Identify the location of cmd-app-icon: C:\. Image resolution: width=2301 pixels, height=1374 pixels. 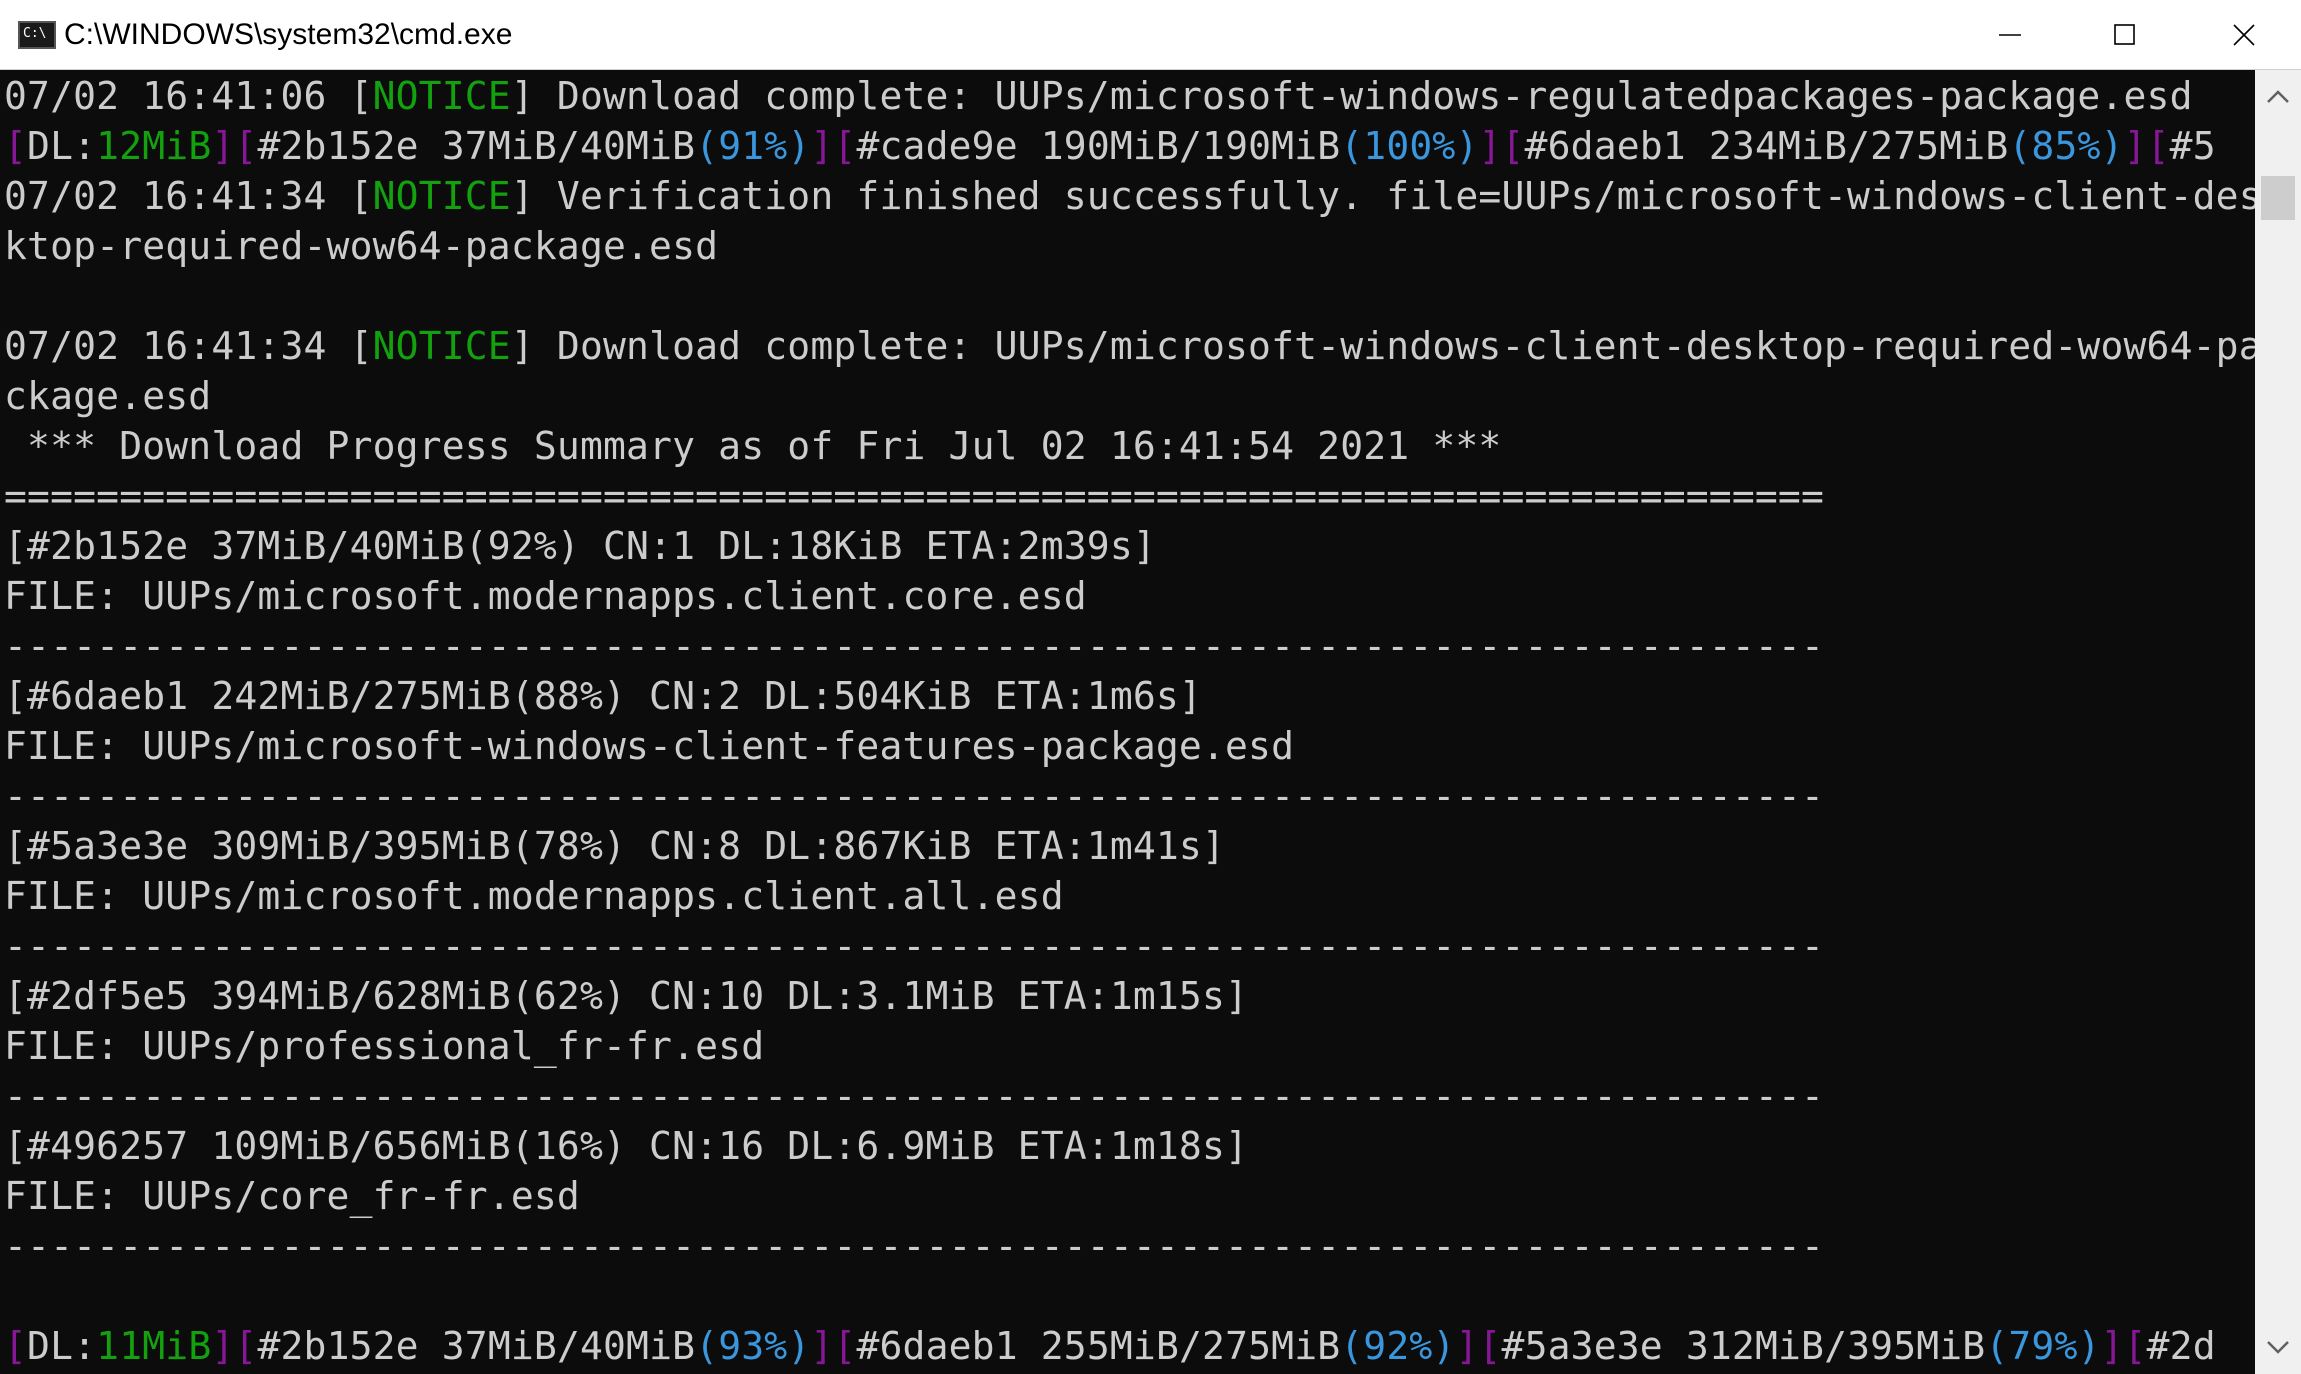
(37, 35).